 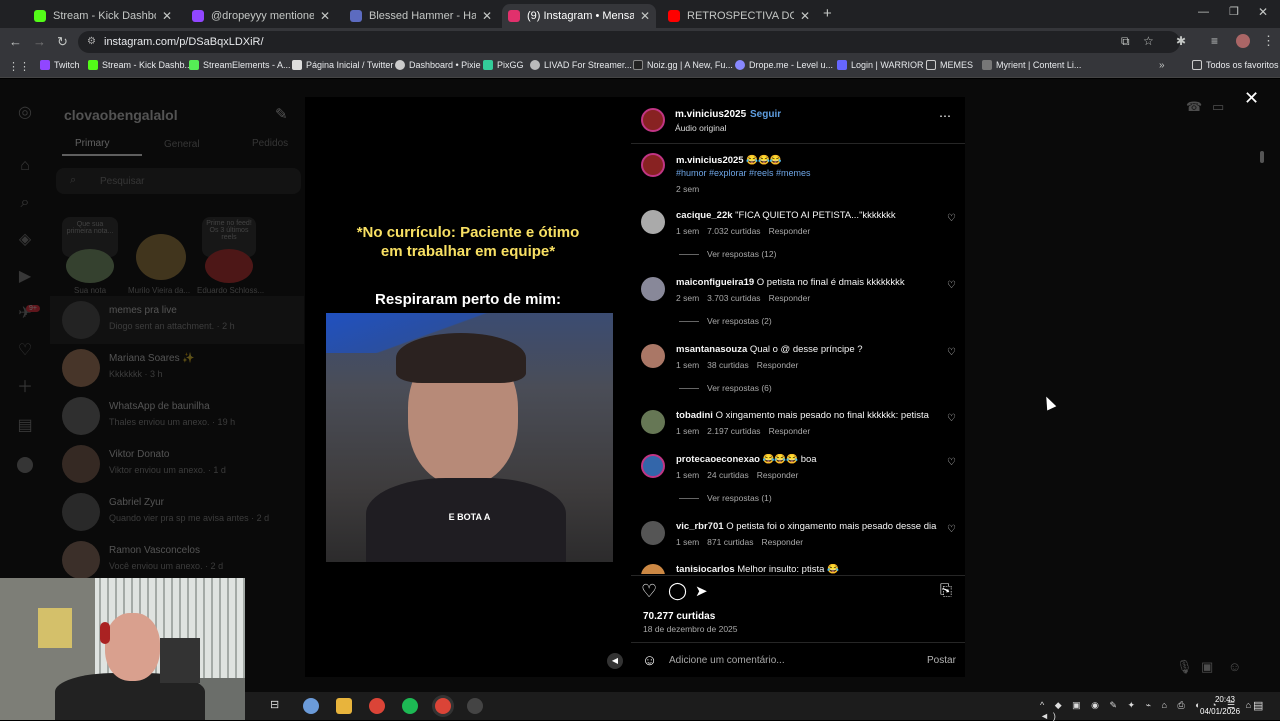 I want to click on video-call-icon: ▭, so click(x=1218, y=107).